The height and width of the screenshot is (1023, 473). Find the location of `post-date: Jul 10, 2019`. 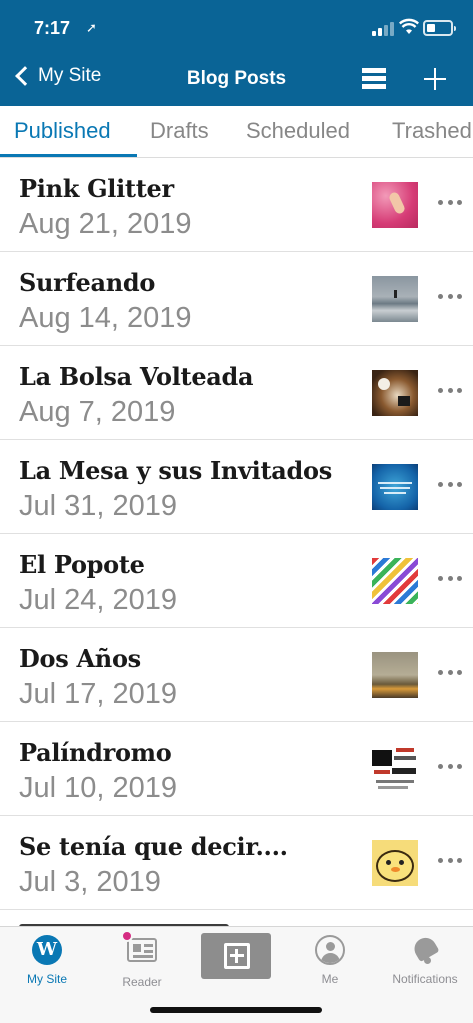

post-date: Jul 10, 2019 is located at coordinates (98, 788).